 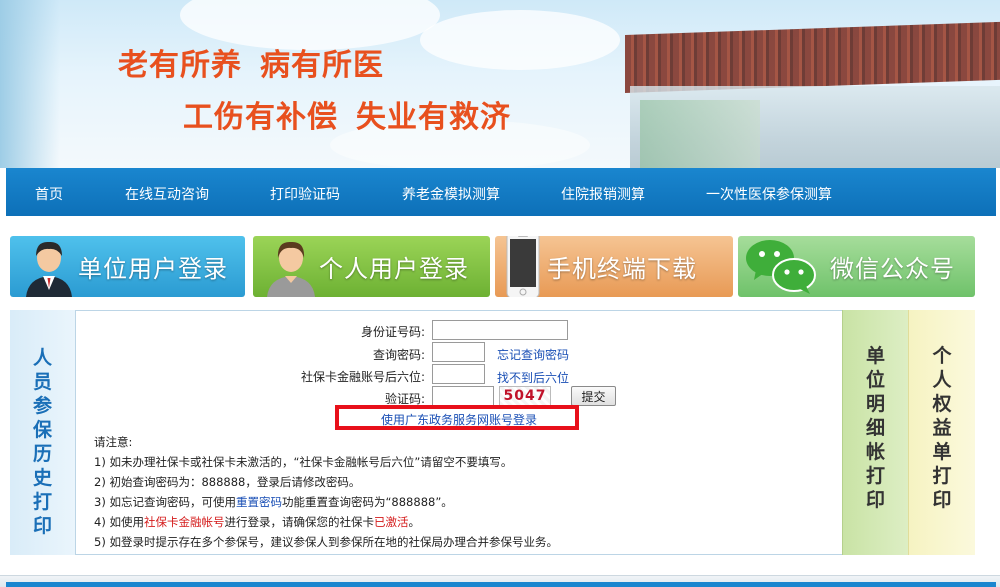 What do you see at coordinates (942, 356) in the screenshot?
I see `side-char: 个` at bounding box center [942, 356].